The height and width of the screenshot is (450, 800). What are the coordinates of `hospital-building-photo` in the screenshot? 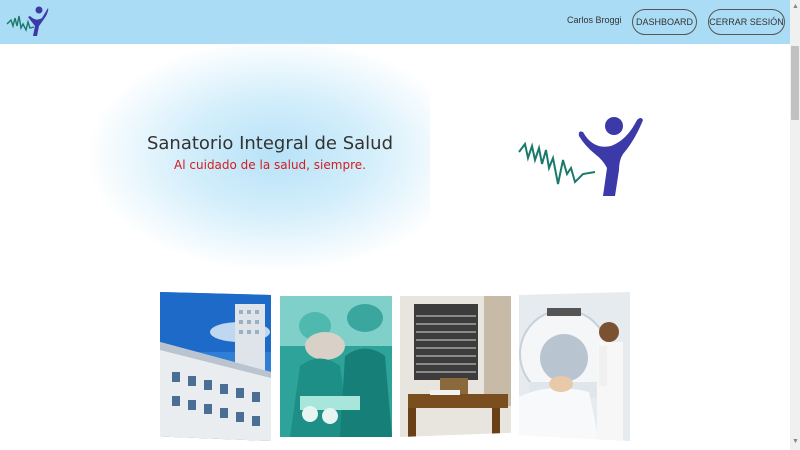 It's located at (215, 366).